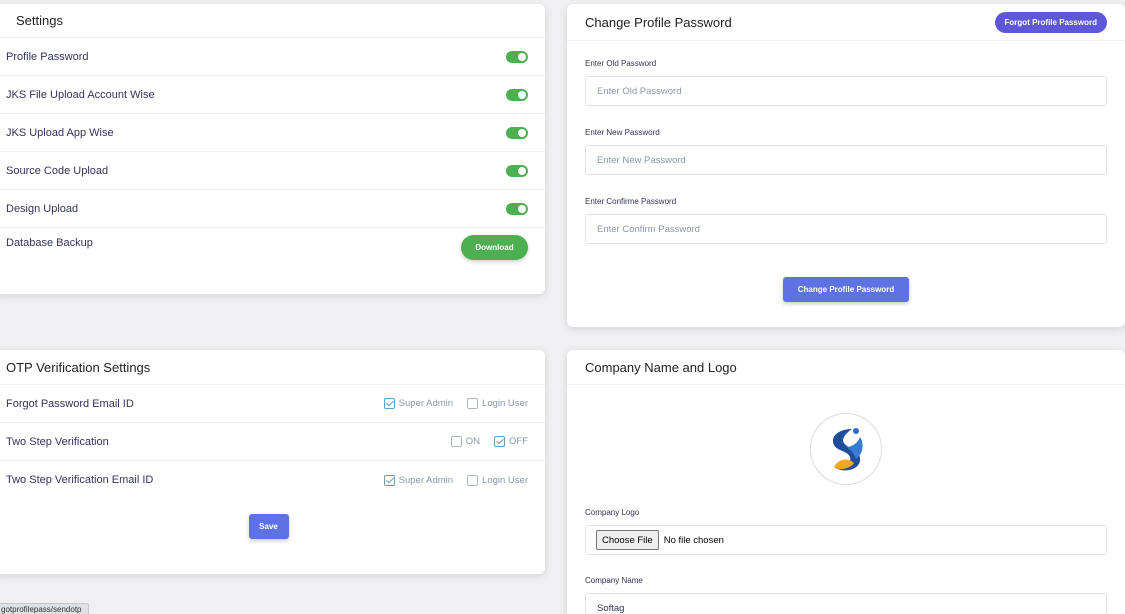  I want to click on otp-row-label: Two Step Verification, so click(57, 441).